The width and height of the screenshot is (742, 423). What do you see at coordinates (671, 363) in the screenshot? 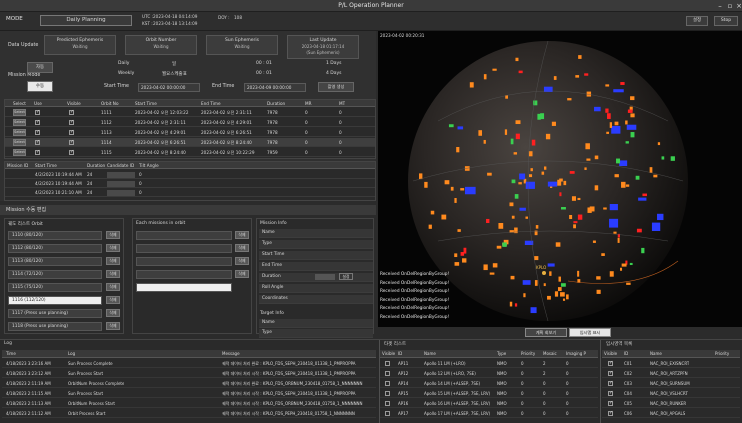
I see `region-row: C01 NAC_ROI_EXISNCRT` at bounding box center [671, 363].